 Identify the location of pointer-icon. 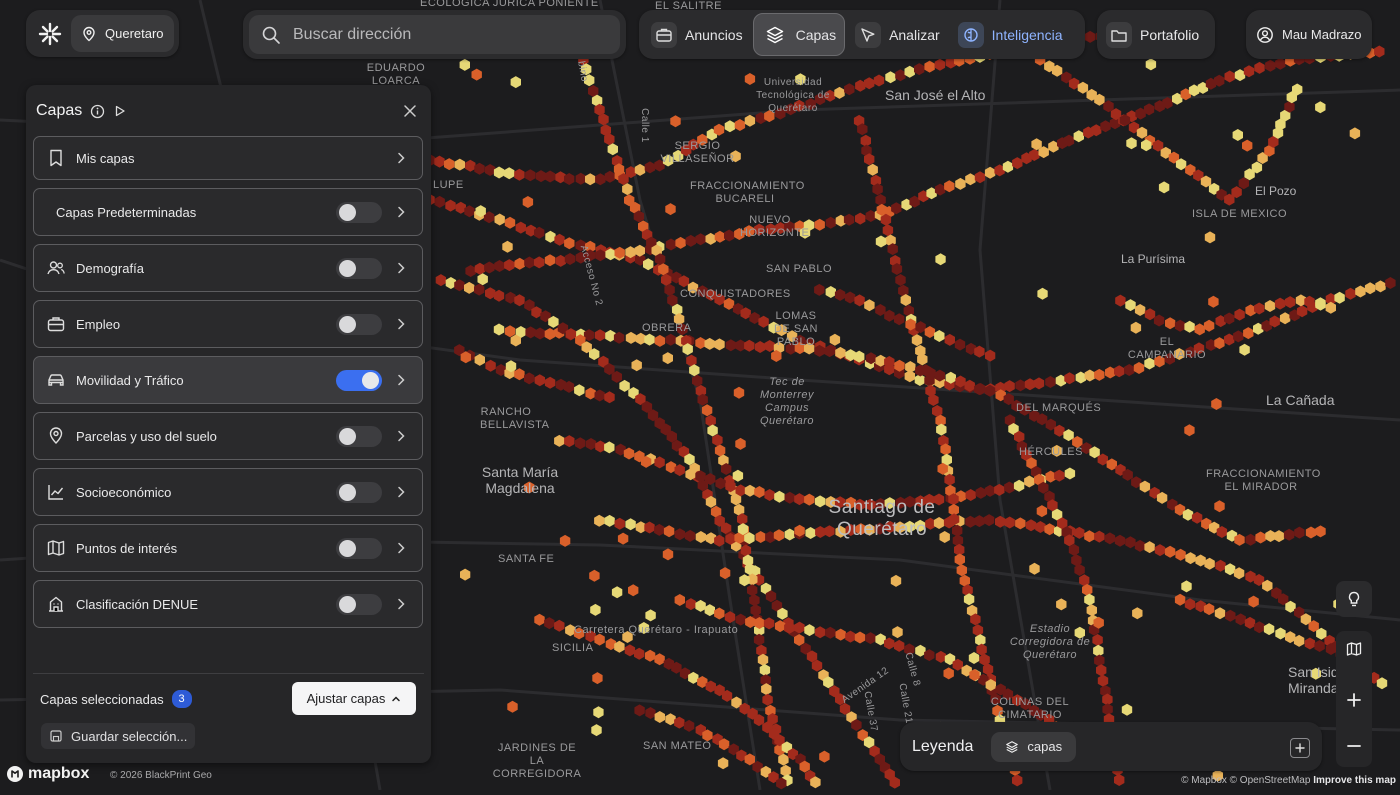
(868, 34).